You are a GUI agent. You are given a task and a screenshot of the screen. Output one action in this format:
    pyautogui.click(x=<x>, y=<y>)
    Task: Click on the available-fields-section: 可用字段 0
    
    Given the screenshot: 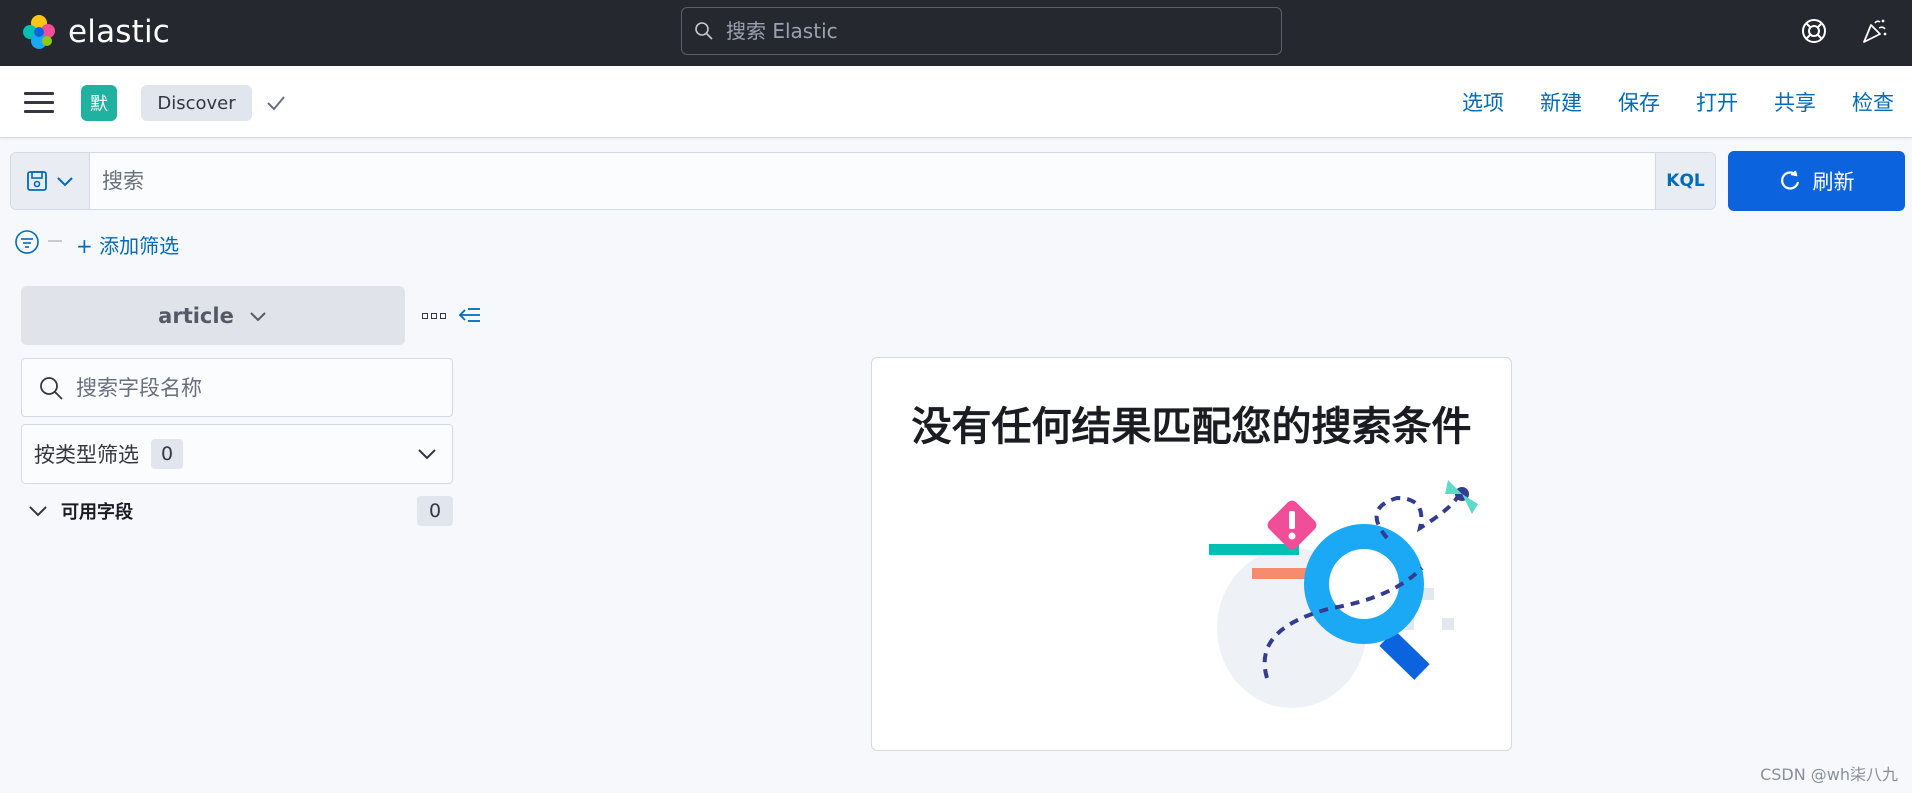 What is the action you would take?
    pyautogui.click(x=237, y=511)
    